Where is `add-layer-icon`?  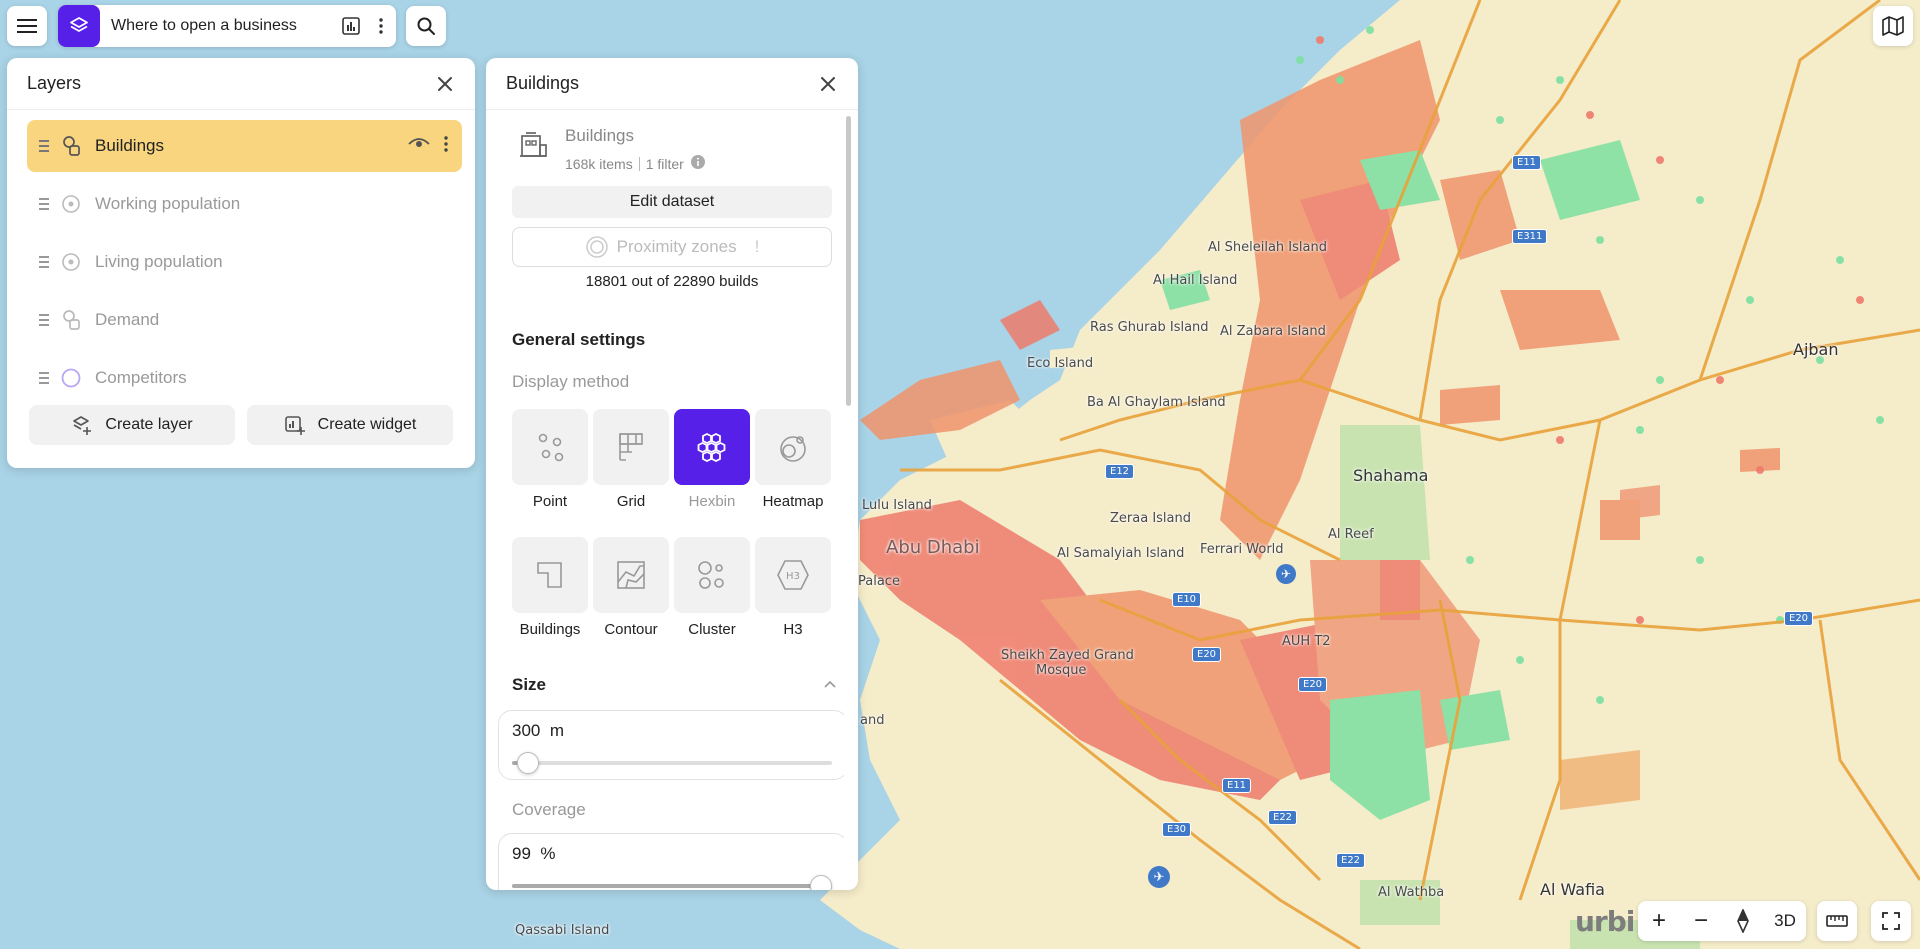
add-layer-icon is located at coordinates (82, 425).